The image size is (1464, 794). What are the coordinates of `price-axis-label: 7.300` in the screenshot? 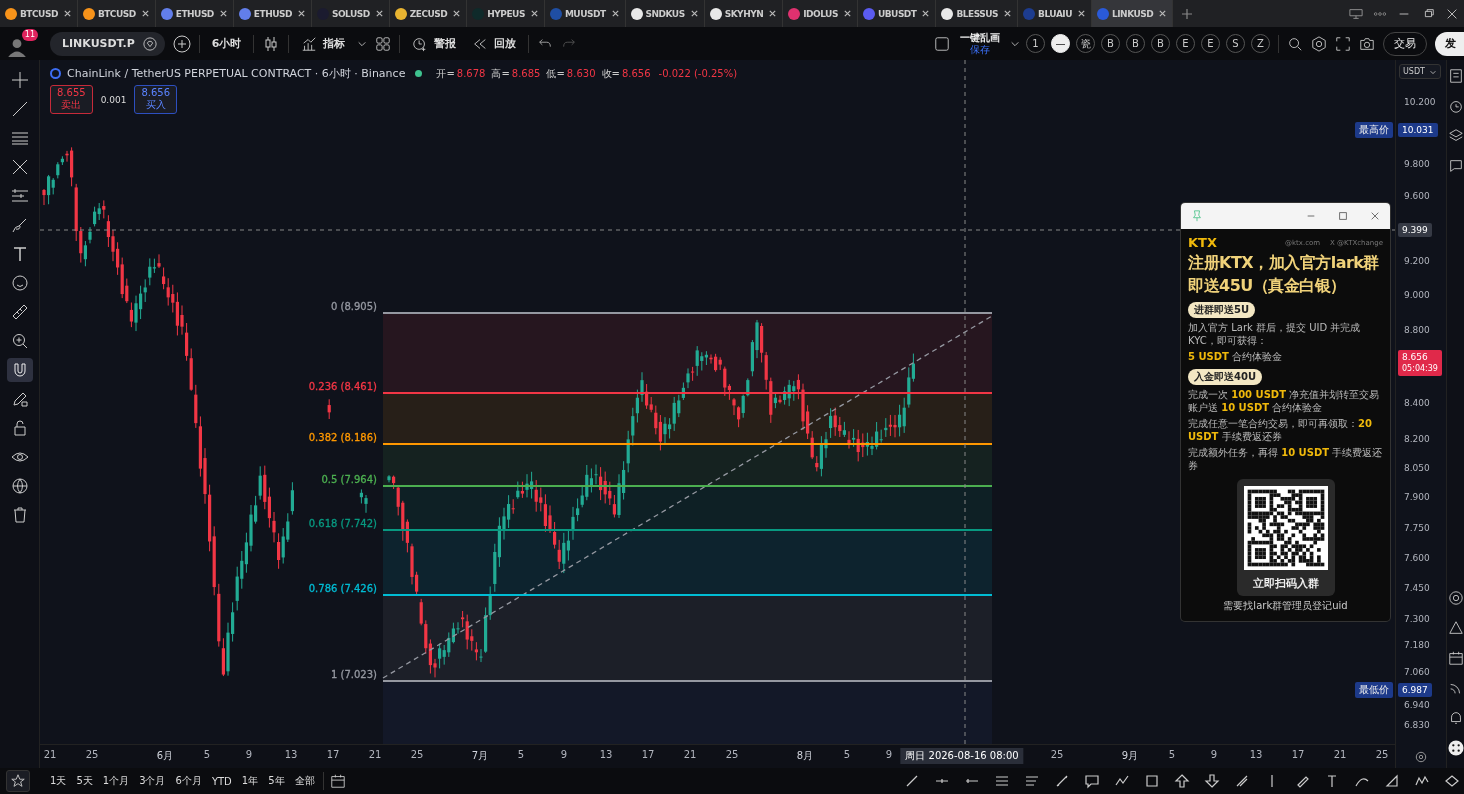 It's located at (1417, 619).